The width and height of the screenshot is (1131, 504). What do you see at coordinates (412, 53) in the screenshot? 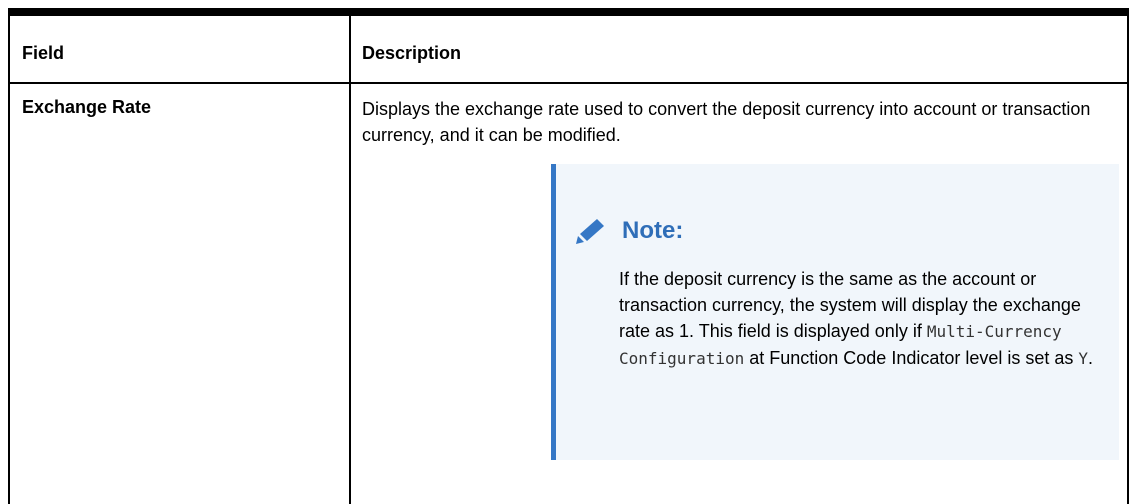
I see `description-column-header: Description` at bounding box center [412, 53].